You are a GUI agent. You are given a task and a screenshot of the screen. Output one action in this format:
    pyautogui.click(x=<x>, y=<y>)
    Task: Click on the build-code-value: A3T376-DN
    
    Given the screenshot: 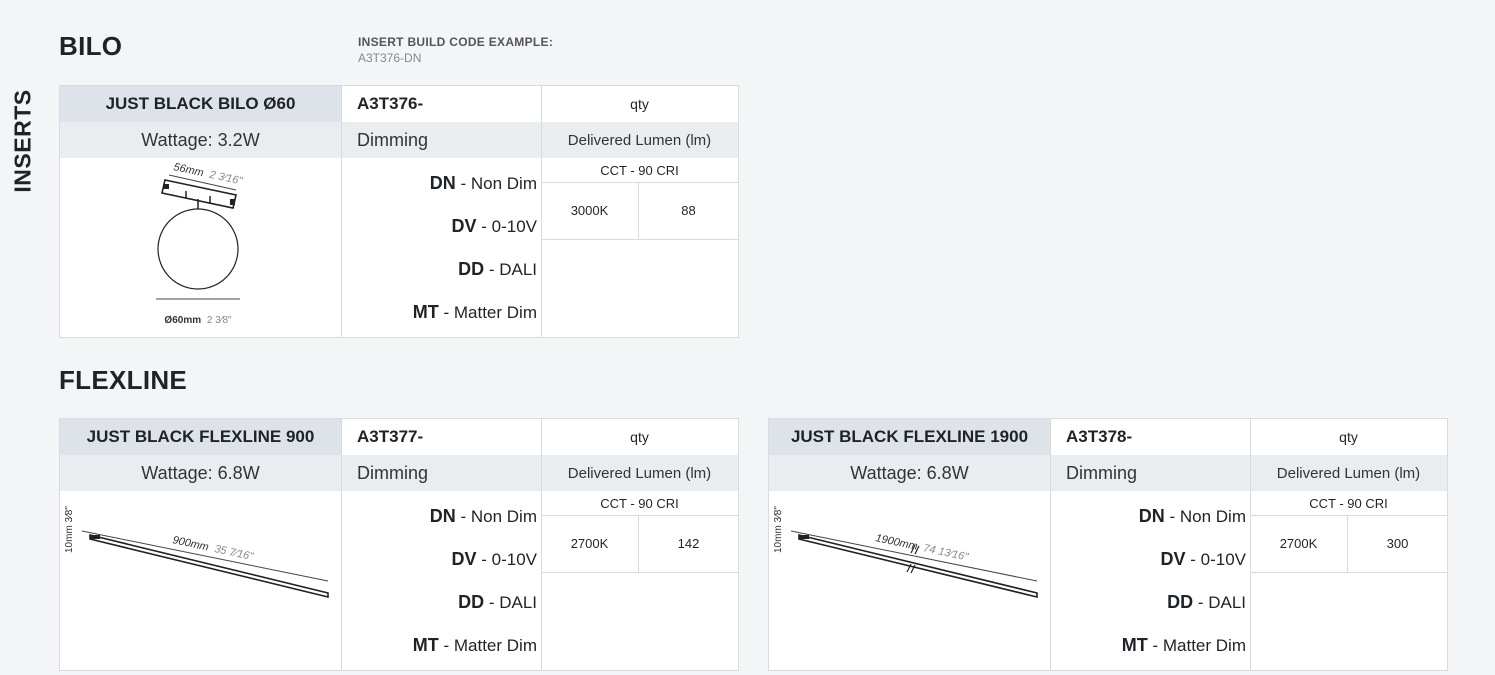 What is the action you would take?
    pyautogui.click(x=390, y=58)
    